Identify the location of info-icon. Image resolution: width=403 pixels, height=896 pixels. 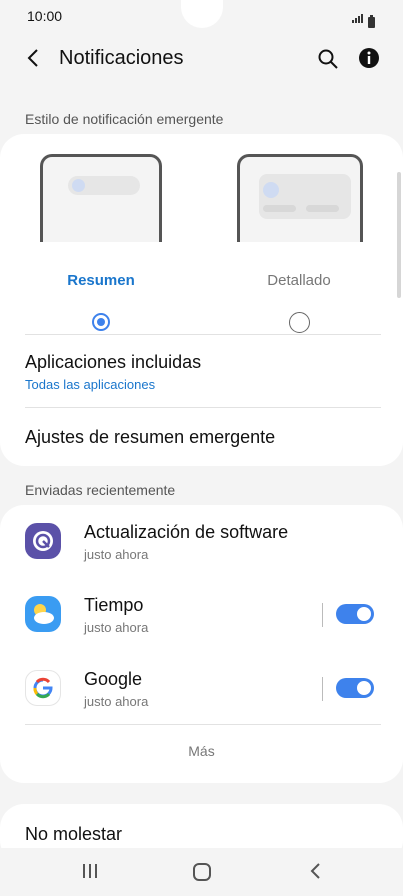
(369, 58).